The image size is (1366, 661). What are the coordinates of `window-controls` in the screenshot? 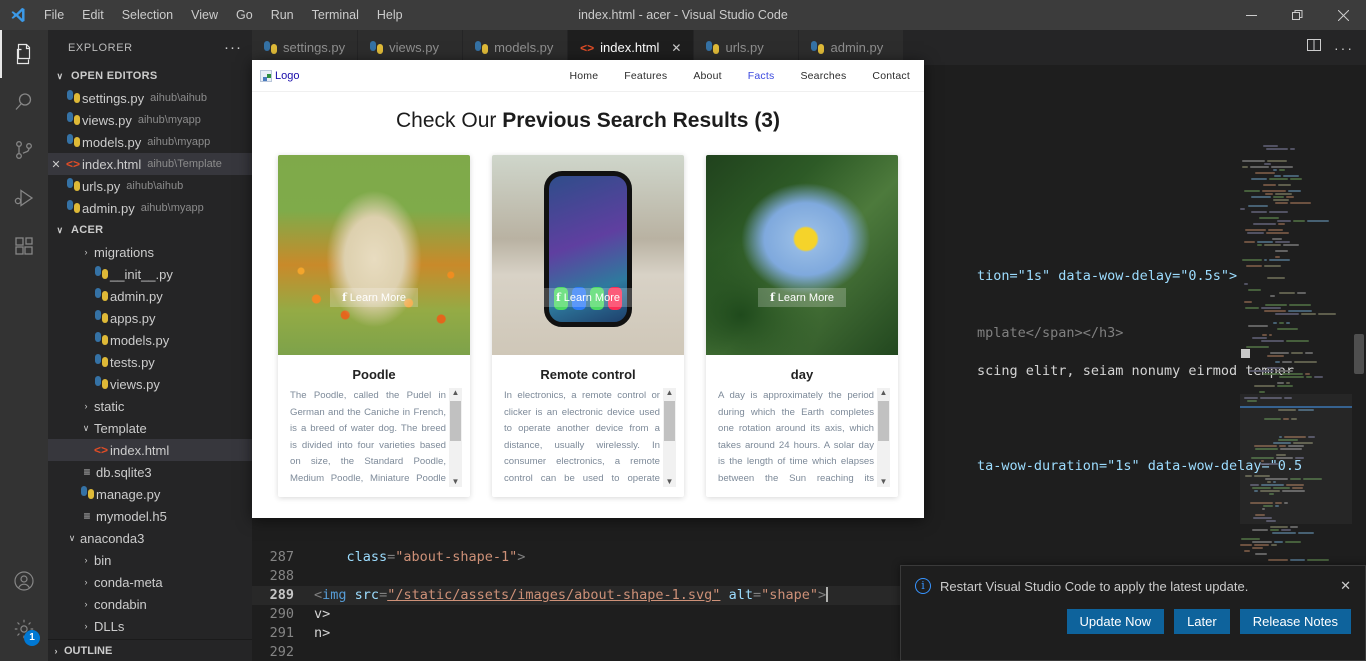 It's located at (1297, 15).